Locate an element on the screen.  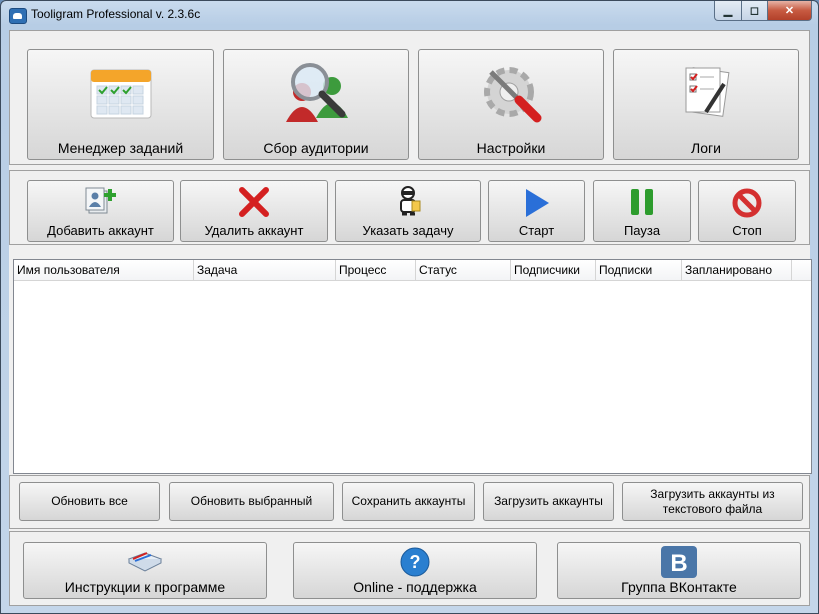
load-accounts-button: Загрузить аккаунты is located at coordinates (548, 501).